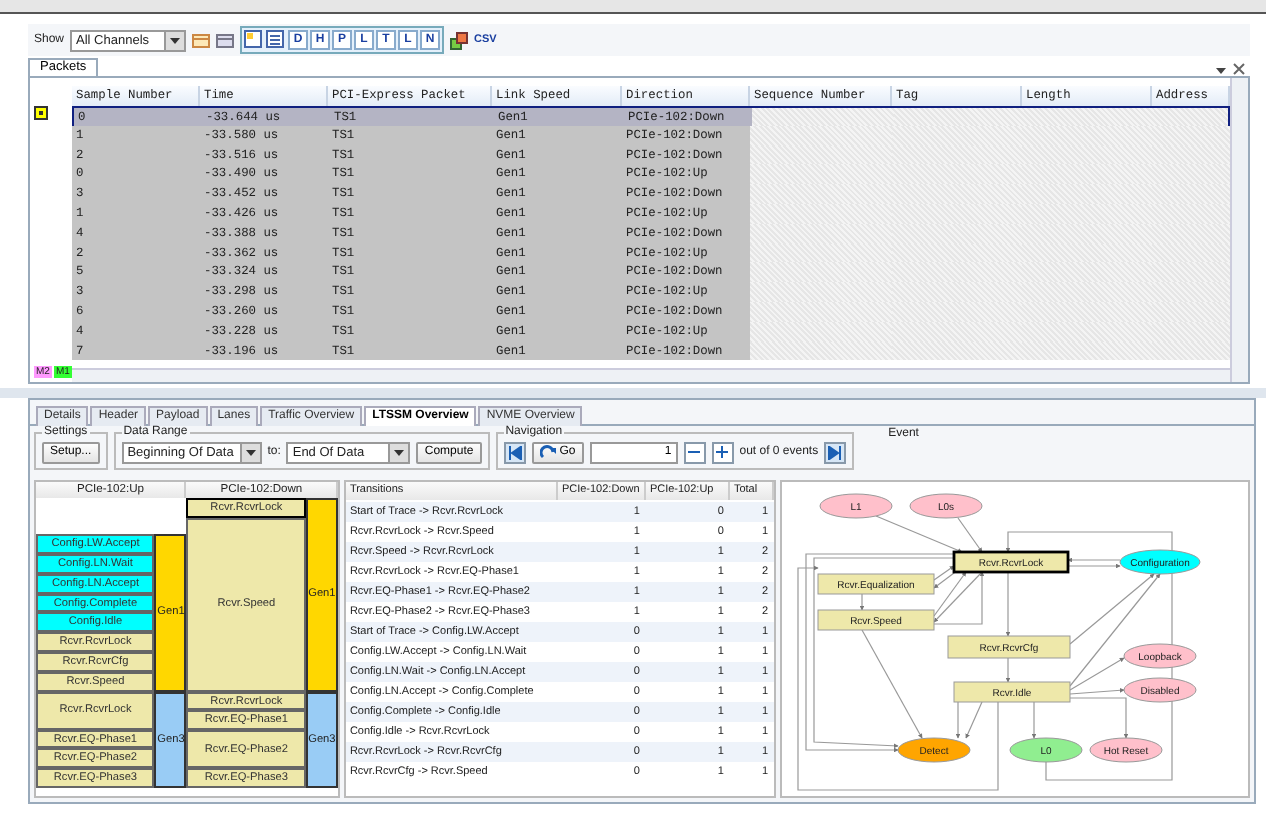  I want to click on horizontal-scrollbar, so click(651, 375).